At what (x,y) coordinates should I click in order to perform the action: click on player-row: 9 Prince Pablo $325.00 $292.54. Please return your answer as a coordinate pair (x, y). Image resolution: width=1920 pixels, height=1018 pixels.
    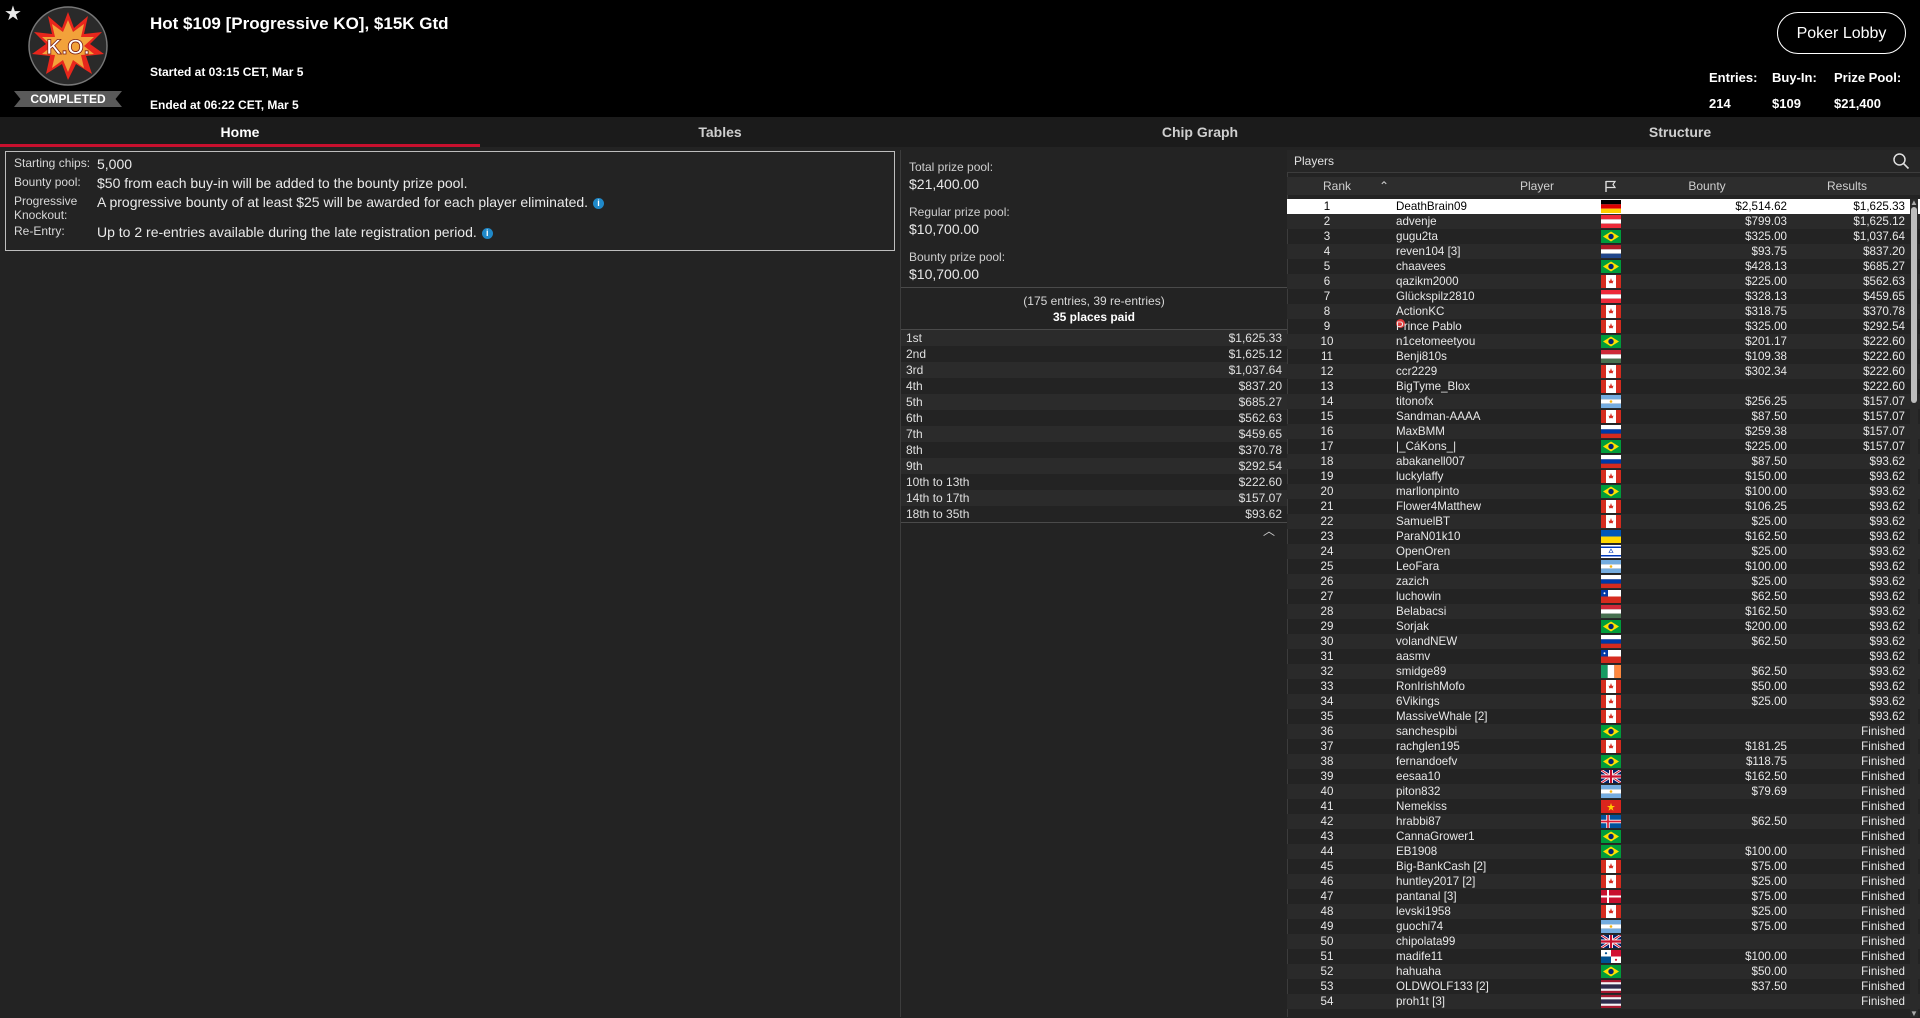
    Looking at the image, I should click on (1603, 326).